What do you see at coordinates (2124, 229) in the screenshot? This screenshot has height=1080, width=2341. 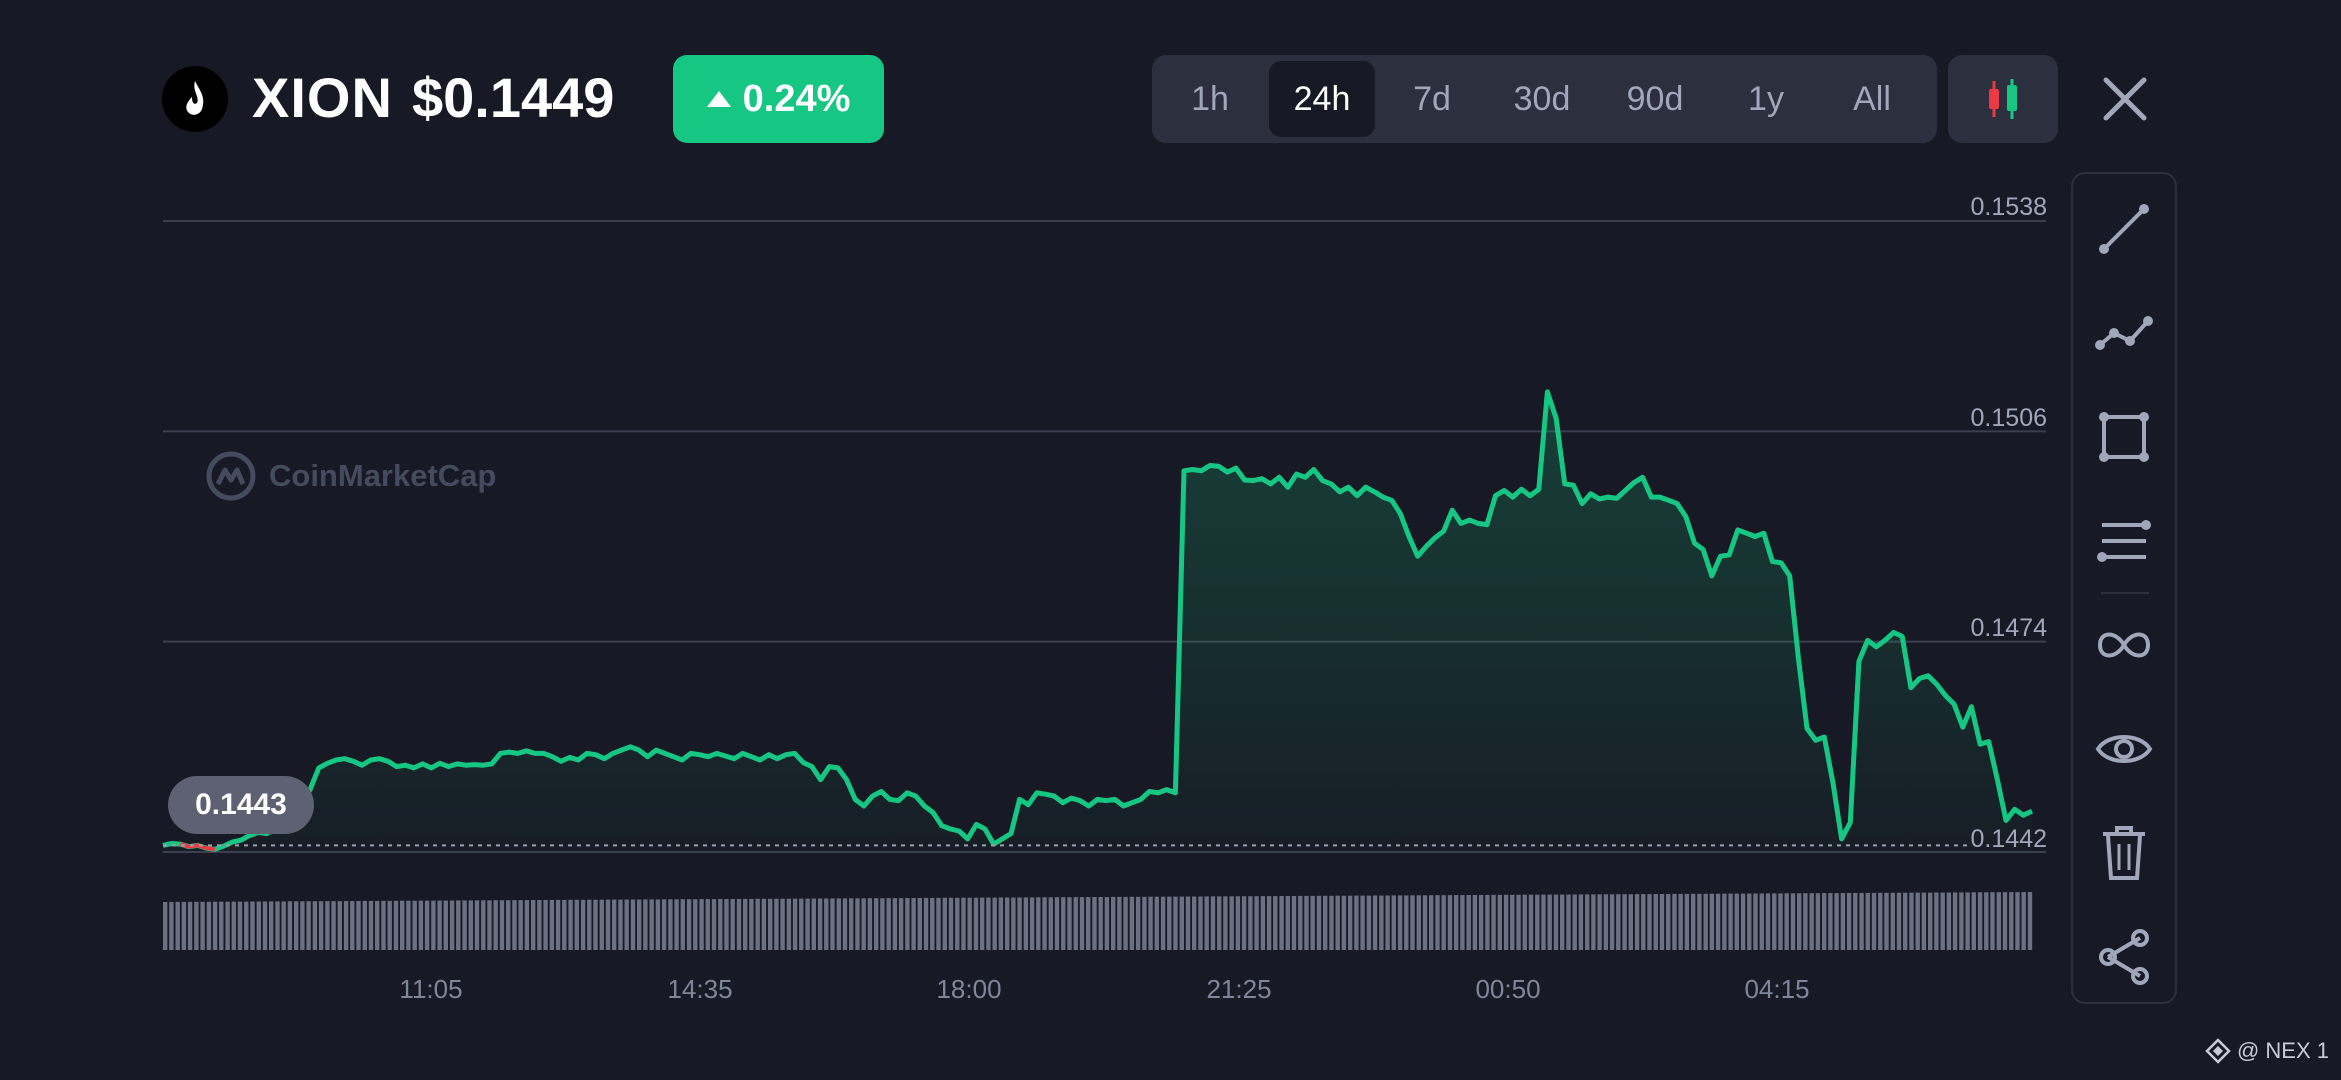 I see `trend-line-tool` at bounding box center [2124, 229].